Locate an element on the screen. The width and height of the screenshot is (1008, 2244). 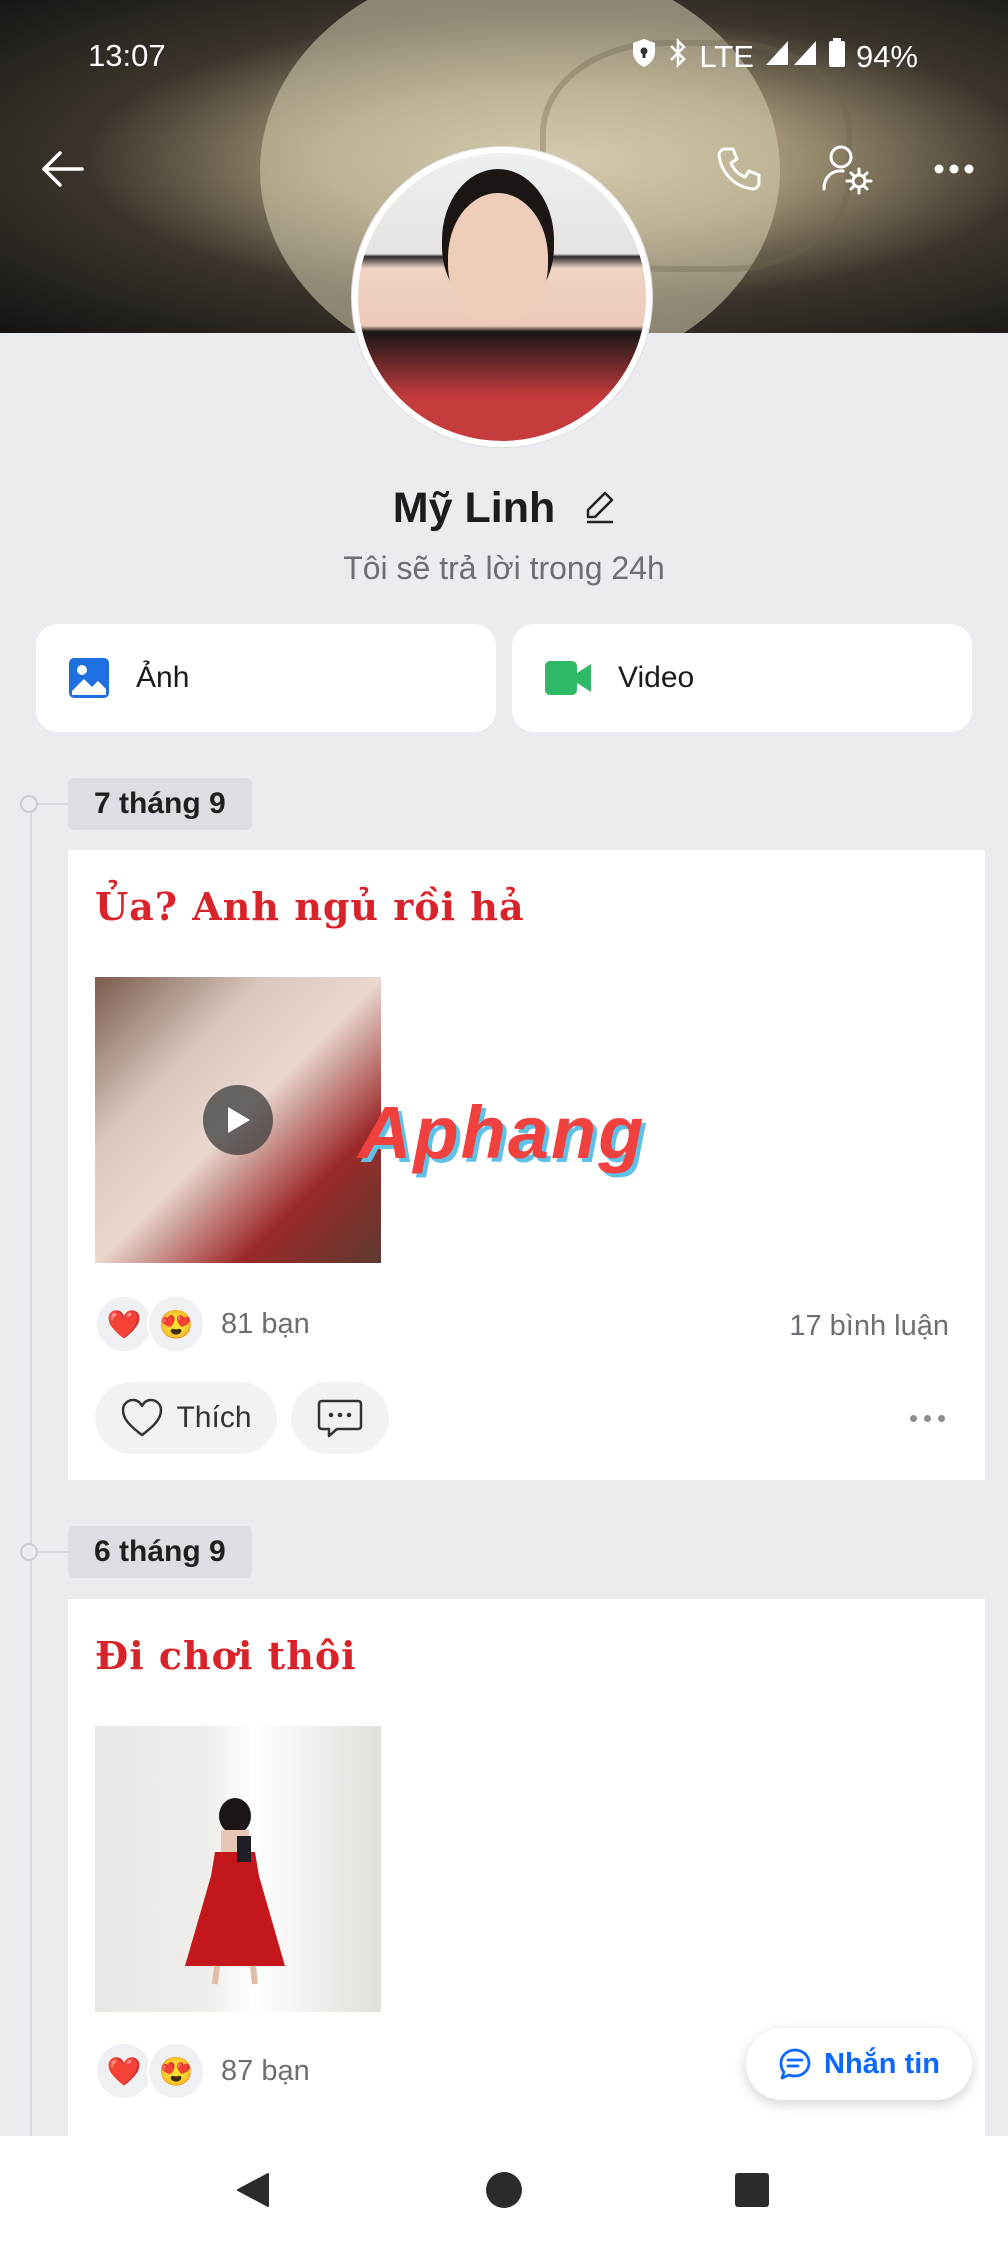
play-icon is located at coordinates (238, 1120).